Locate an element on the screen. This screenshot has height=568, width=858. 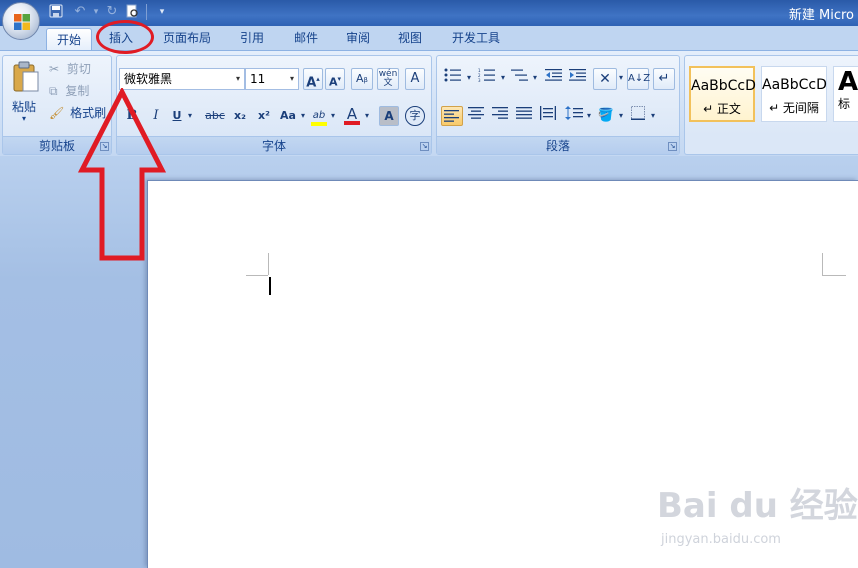
distributed-button is located at coordinates (548, 116).